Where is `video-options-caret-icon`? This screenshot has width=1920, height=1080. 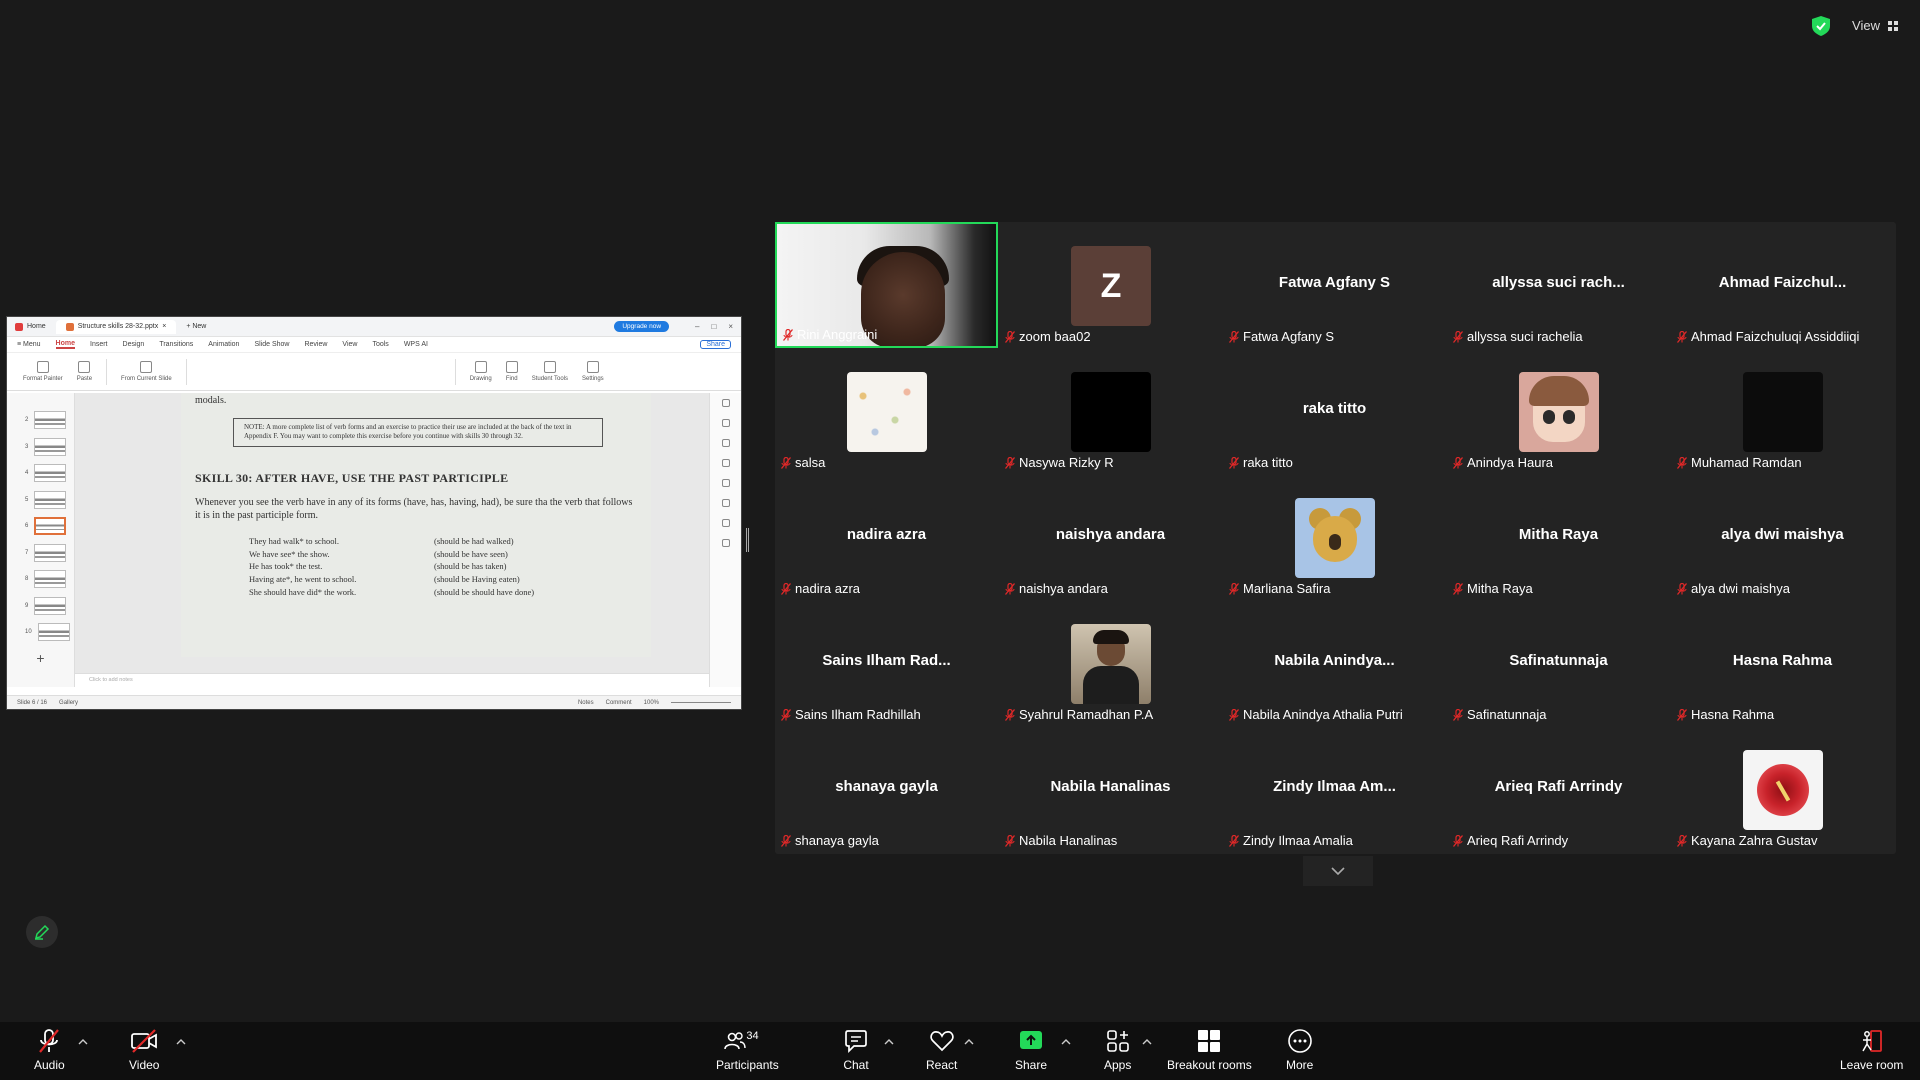
video-options-caret-icon is located at coordinates (181, 1042).